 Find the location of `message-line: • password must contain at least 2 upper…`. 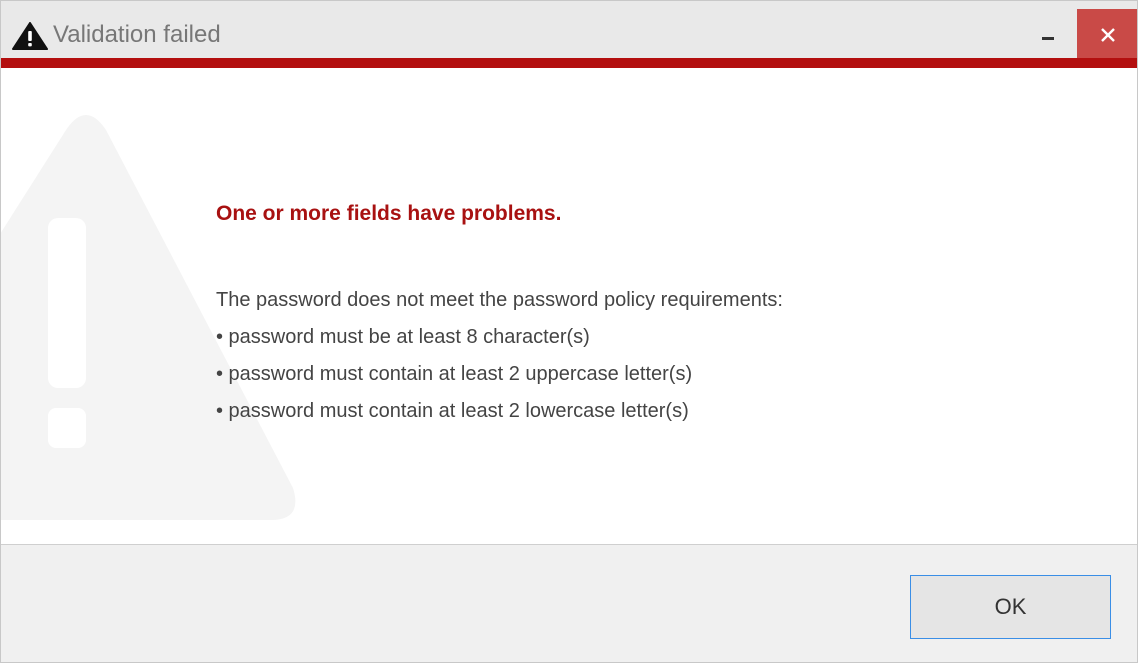

message-line: • password must contain at least 2 upper… is located at coordinates (454, 374).